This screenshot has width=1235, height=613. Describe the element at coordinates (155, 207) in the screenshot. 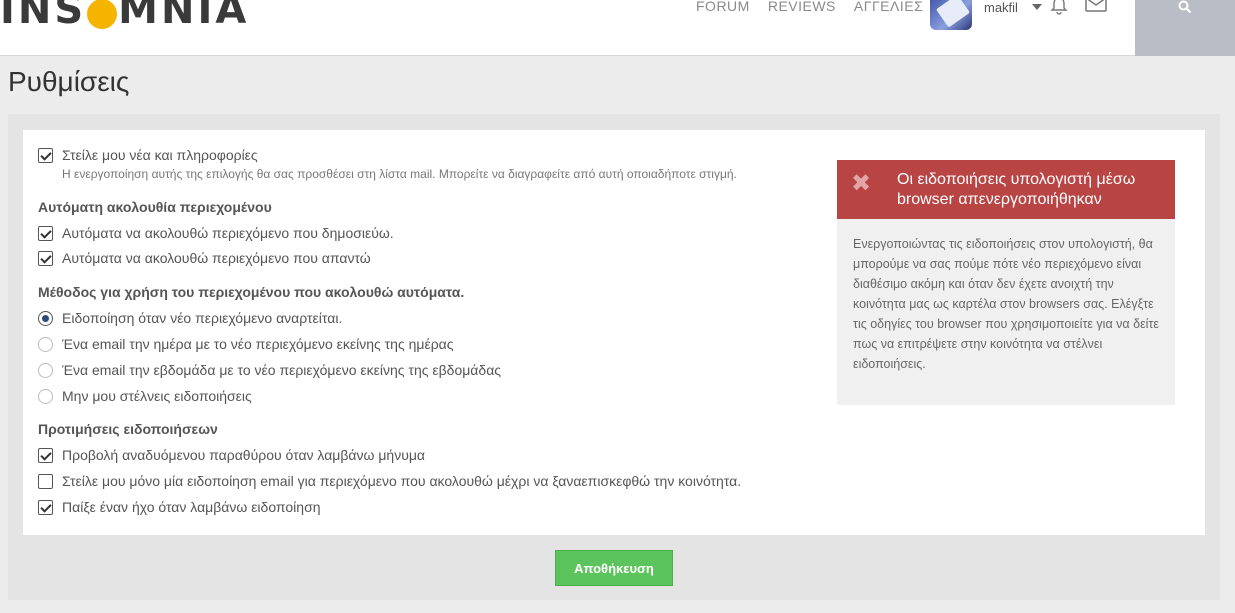

I see `auto-follow-heading: Αυτόματη ακολουθία περιεχομένου` at that location.